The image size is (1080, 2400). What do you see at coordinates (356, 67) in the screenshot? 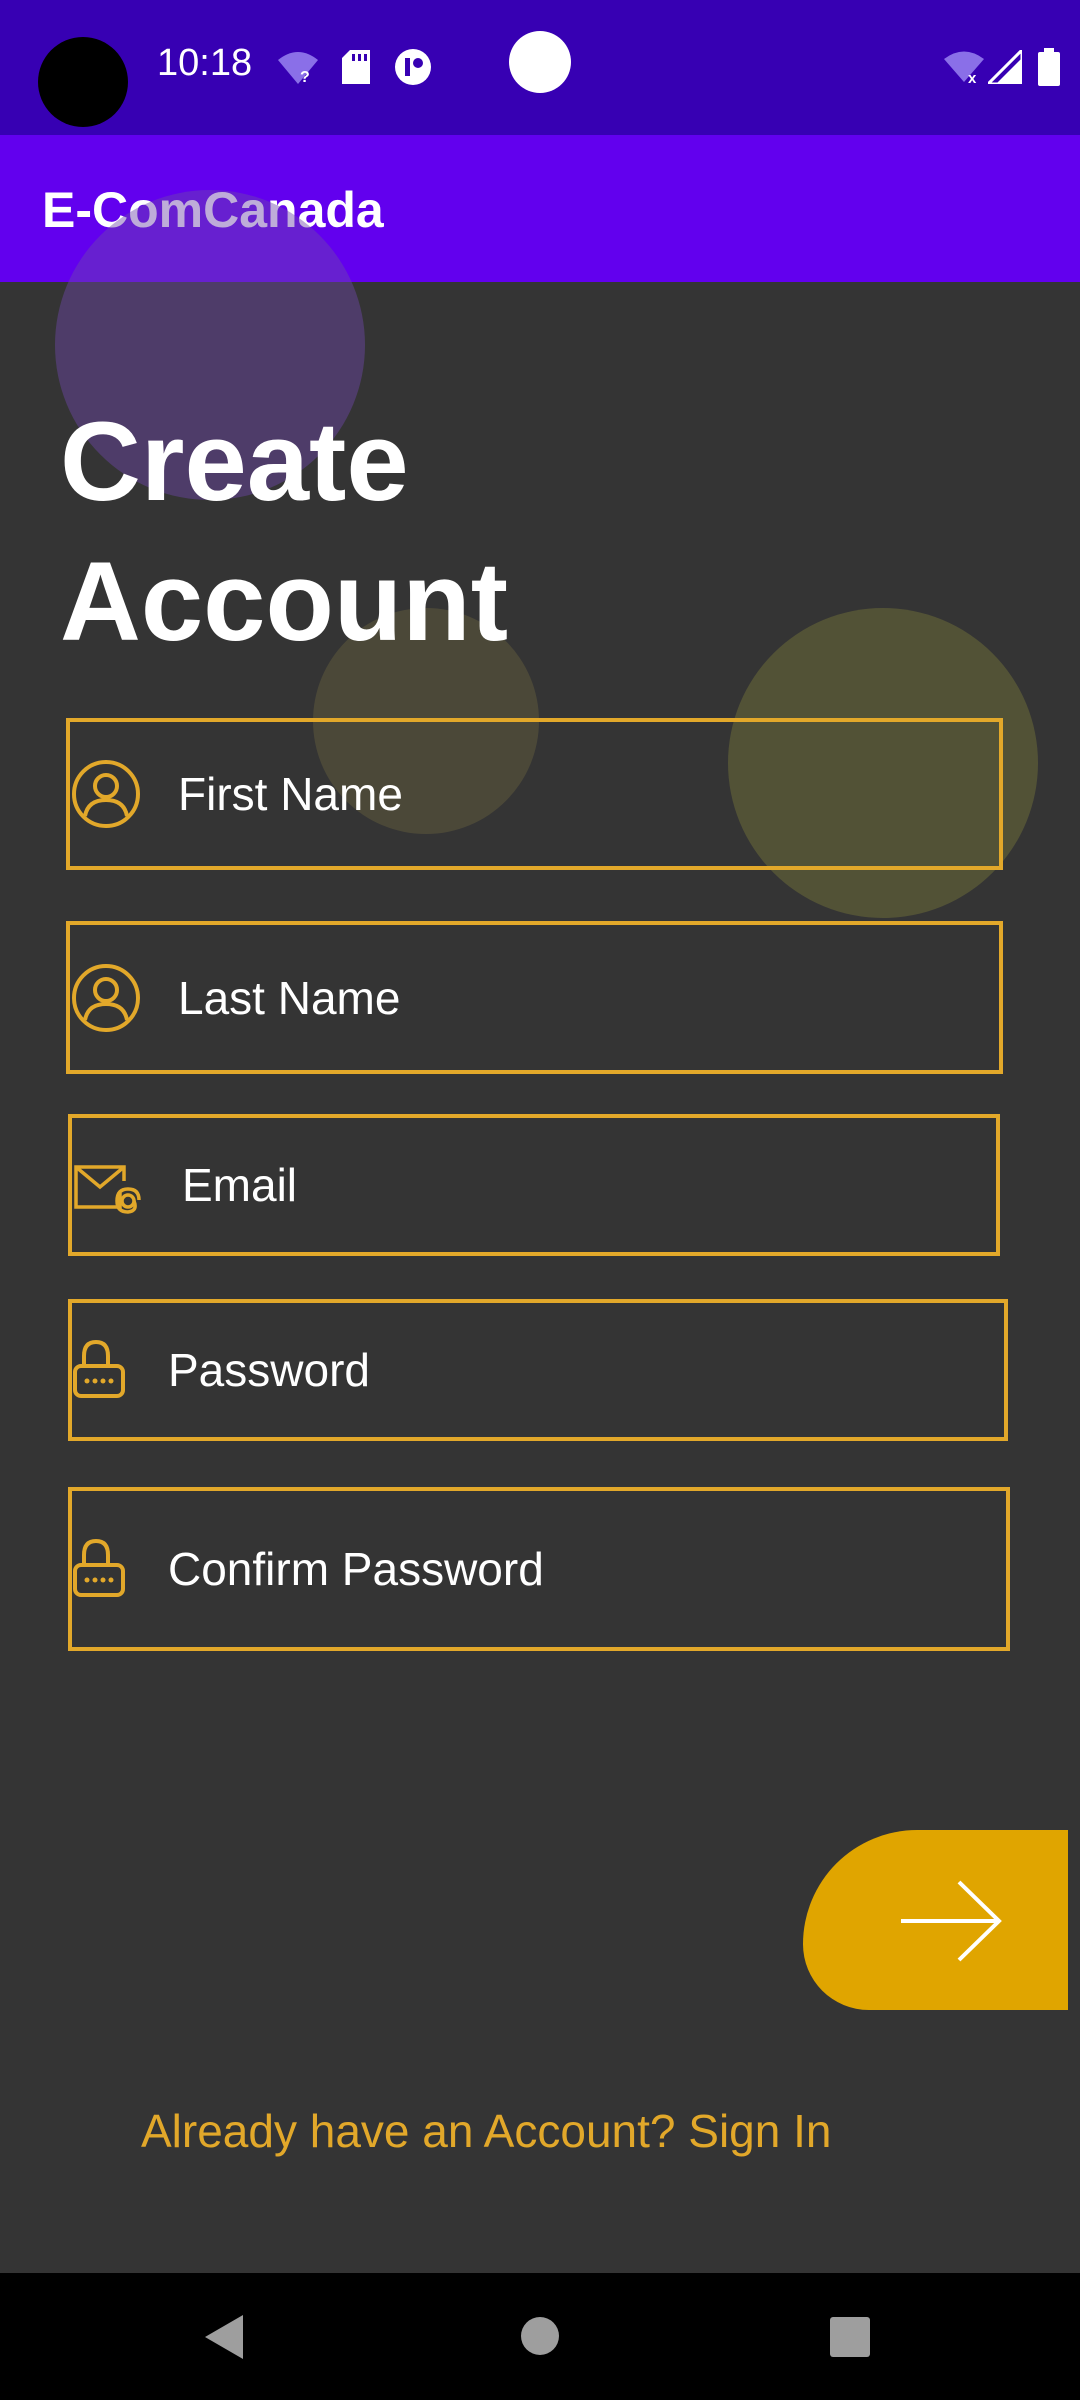
I see `sd-card-icon` at bounding box center [356, 67].